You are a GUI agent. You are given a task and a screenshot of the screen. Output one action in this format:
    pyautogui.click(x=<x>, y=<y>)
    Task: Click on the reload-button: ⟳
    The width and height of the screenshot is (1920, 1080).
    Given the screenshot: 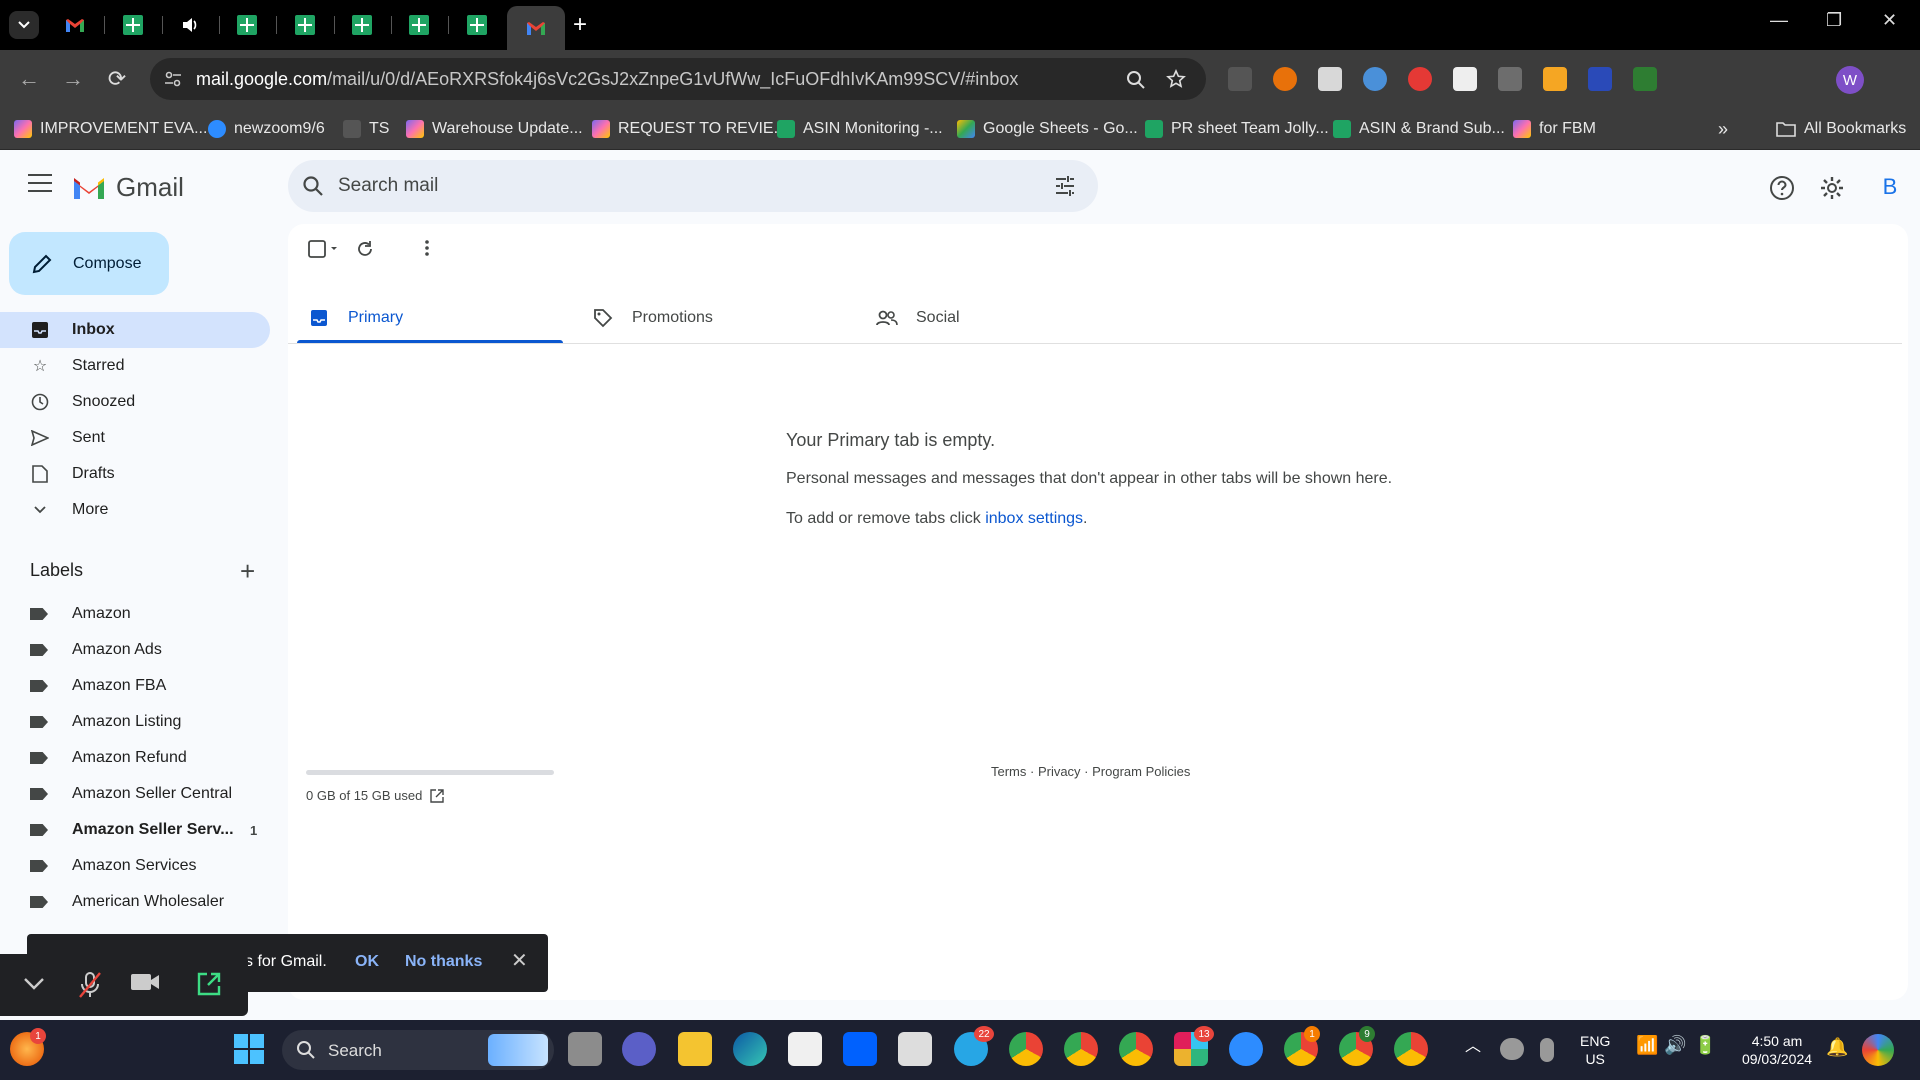 What is the action you would take?
    pyautogui.click(x=117, y=79)
    